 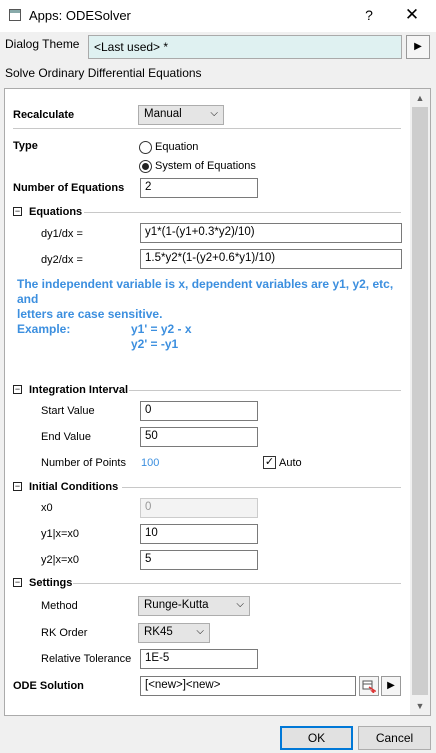 I want to click on collapse-initial-icon: −, so click(x=17, y=486).